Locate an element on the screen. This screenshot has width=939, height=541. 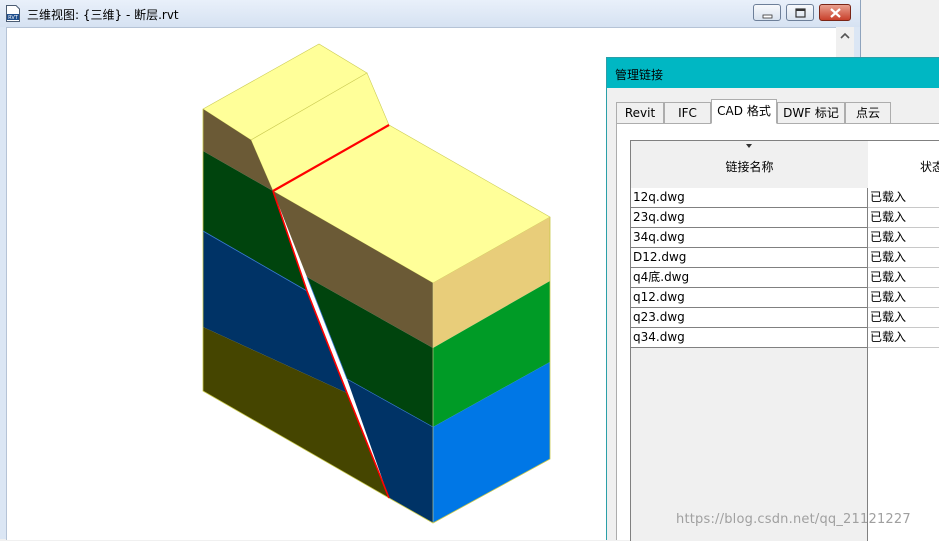
column-header-link-name: 链接名称 is located at coordinates (749, 164).